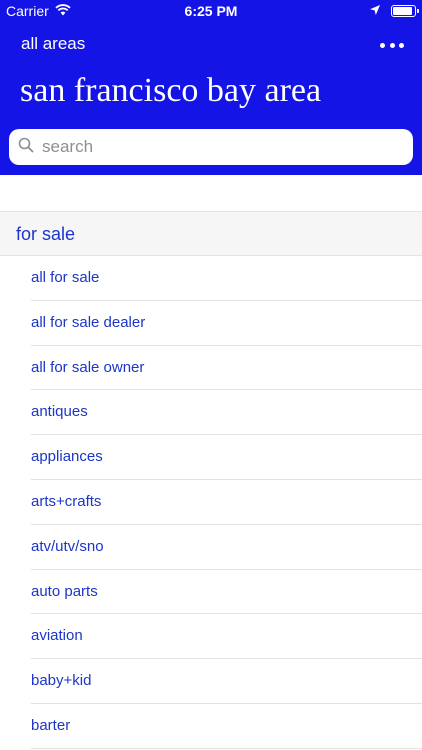 Image resolution: width=422 pixels, height=750 pixels. I want to click on more-options-button, so click(392, 45).